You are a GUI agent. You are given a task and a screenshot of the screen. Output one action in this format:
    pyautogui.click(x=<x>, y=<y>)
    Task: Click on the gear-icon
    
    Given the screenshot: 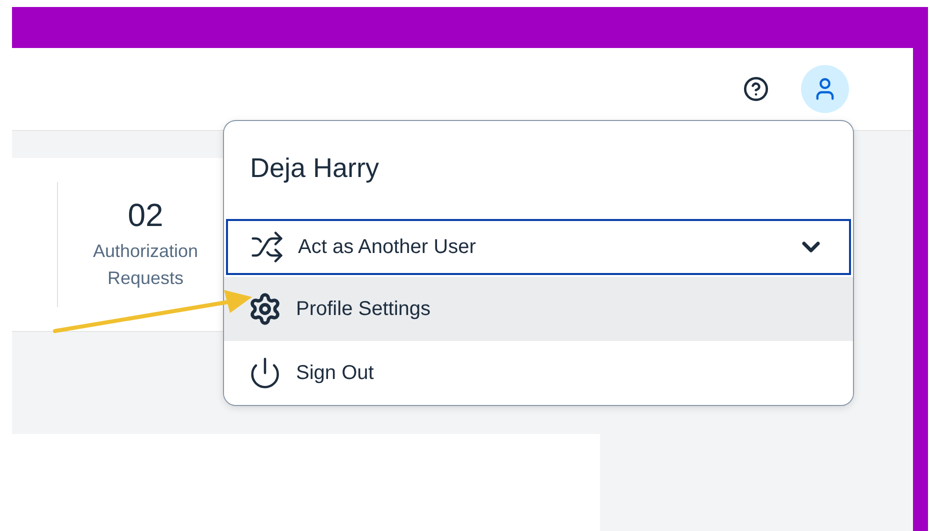 What is the action you would take?
    pyautogui.click(x=265, y=309)
    